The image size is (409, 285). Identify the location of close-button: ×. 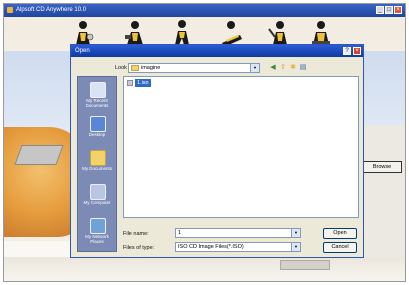
(398, 10).